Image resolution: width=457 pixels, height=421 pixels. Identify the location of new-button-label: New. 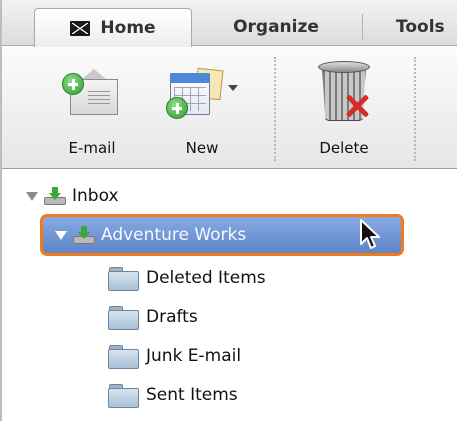
(202, 148).